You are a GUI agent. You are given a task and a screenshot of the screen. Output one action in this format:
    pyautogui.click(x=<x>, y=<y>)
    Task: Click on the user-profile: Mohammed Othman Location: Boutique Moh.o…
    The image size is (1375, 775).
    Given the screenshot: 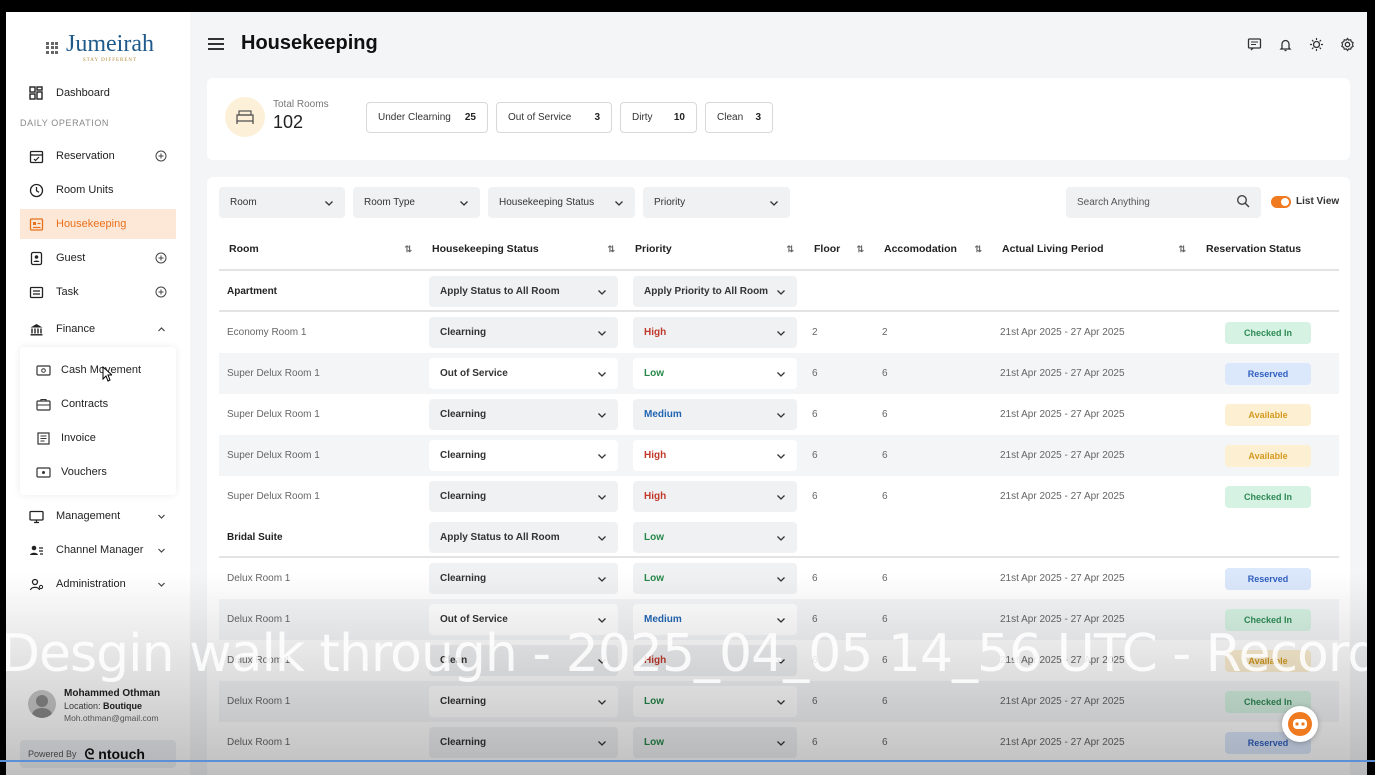 What is the action you would take?
    pyautogui.click(x=94, y=705)
    